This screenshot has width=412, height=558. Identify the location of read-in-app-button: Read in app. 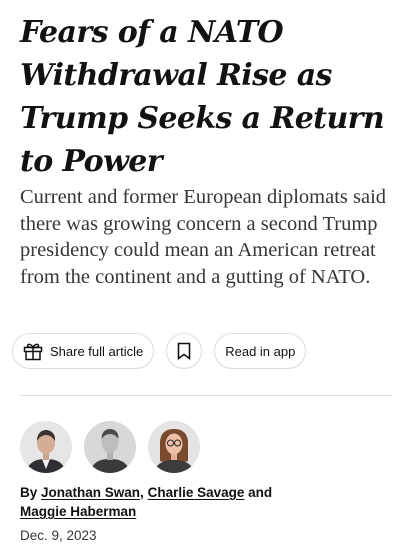
(260, 351).